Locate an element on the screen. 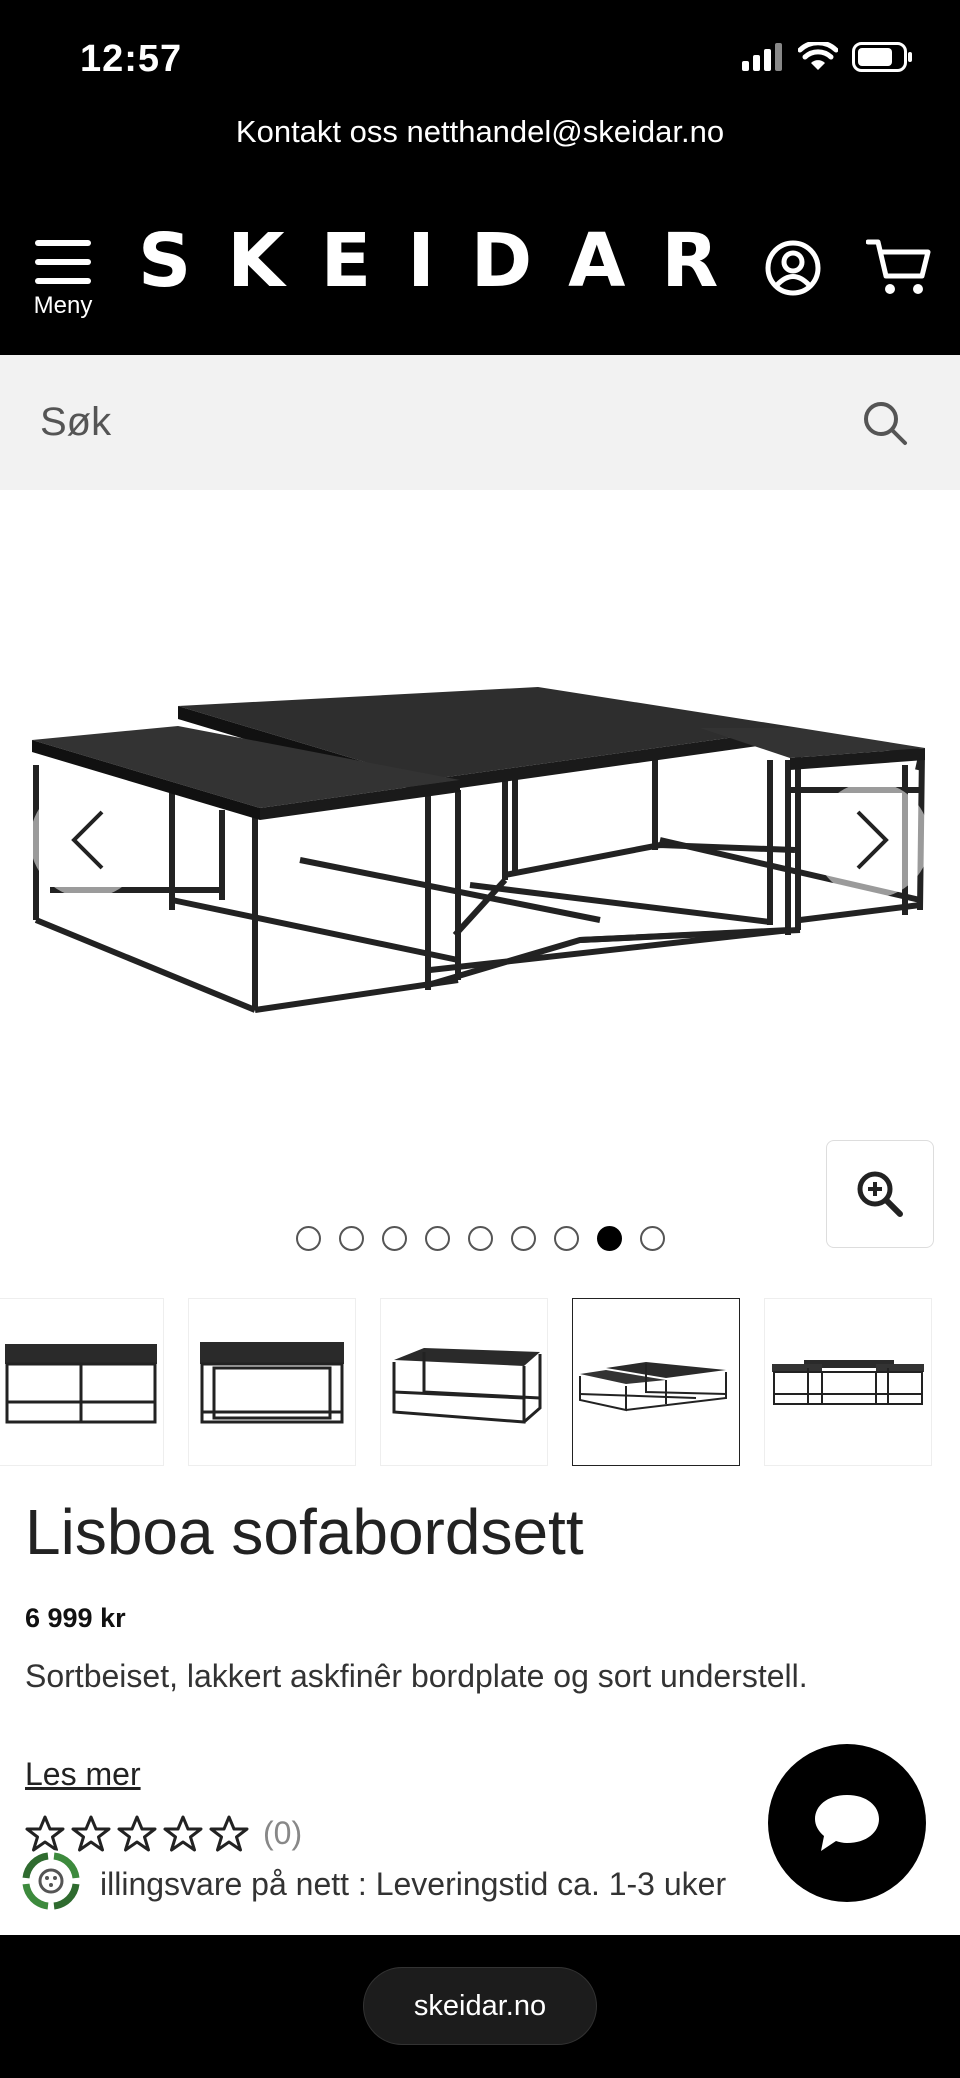 Image resolution: width=960 pixels, height=2078 pixels. product-rating: (0) is located at coordinates (163, 1833).